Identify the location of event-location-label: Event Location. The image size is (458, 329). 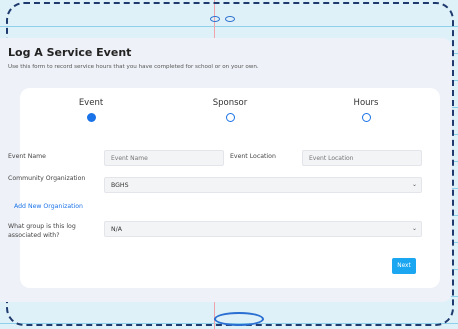
(253, 156).